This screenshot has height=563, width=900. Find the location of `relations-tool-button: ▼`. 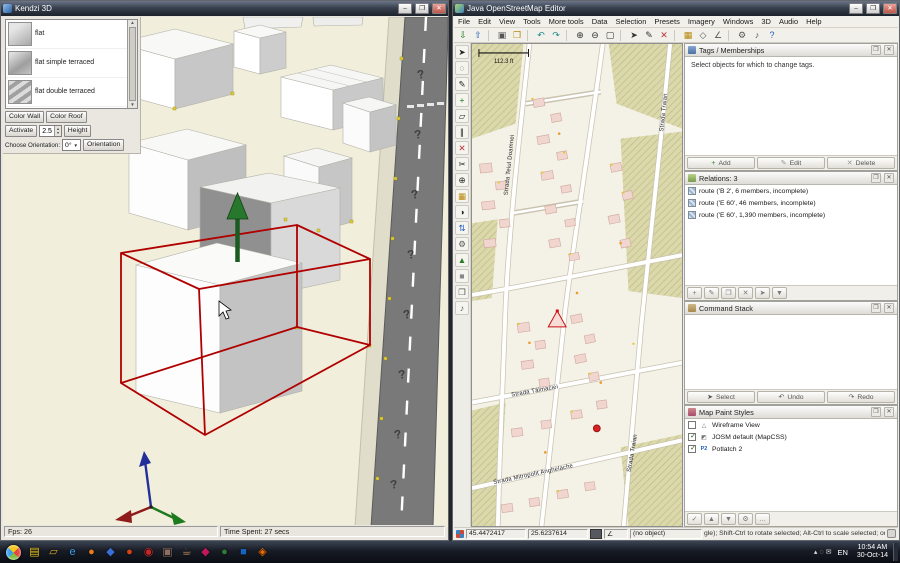

relations-tool-button: ▼ is located at coordinates (779, 293).